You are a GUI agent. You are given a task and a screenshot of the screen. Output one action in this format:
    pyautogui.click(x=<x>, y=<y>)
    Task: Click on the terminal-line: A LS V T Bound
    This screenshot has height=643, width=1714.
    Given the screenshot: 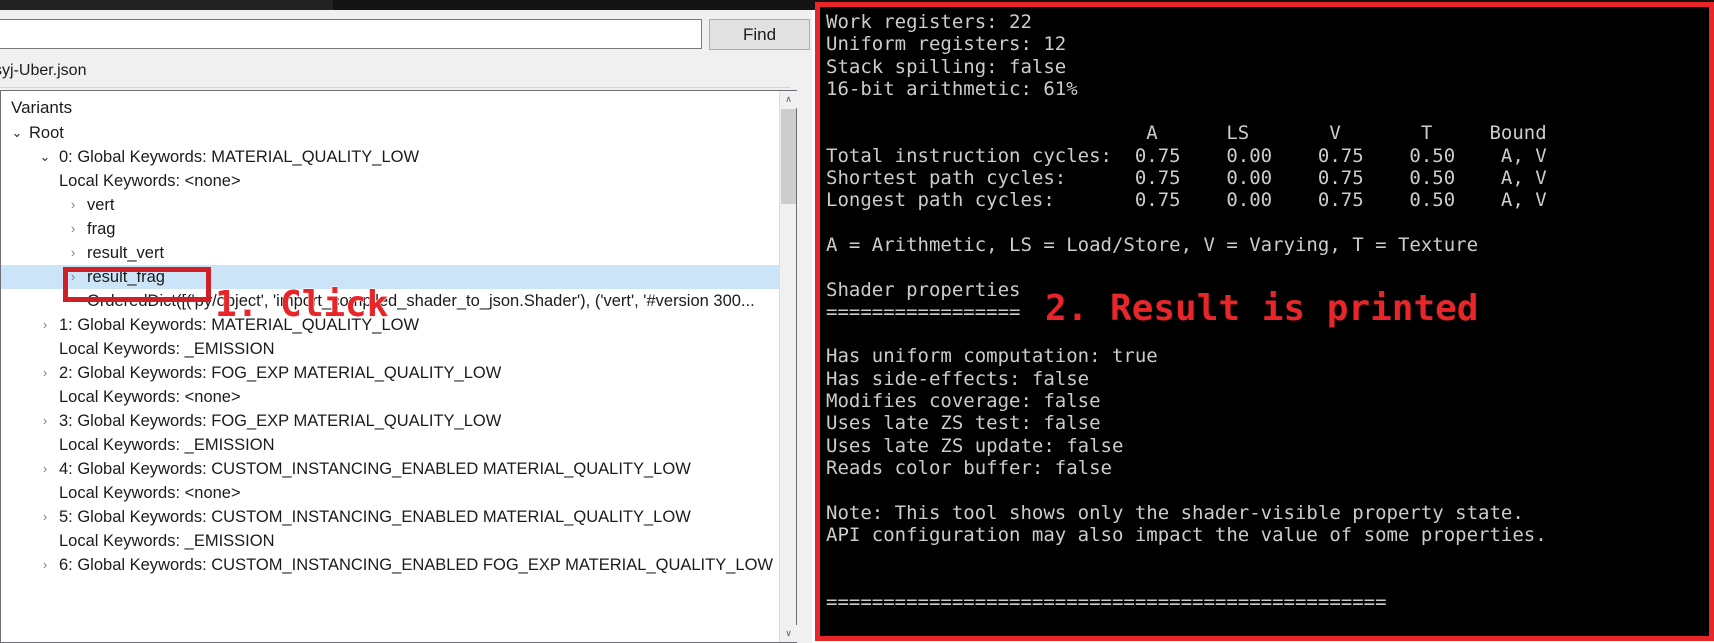 What is the action you would take?
    pyautogui.click(x=1186, y=133)
    